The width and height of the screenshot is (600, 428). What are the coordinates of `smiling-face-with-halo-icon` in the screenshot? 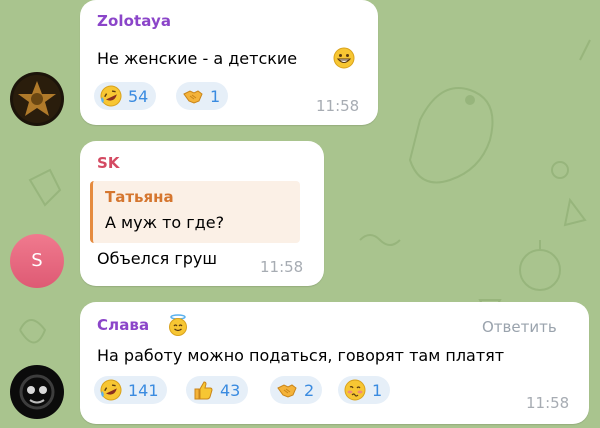 It's located at (178, 325).